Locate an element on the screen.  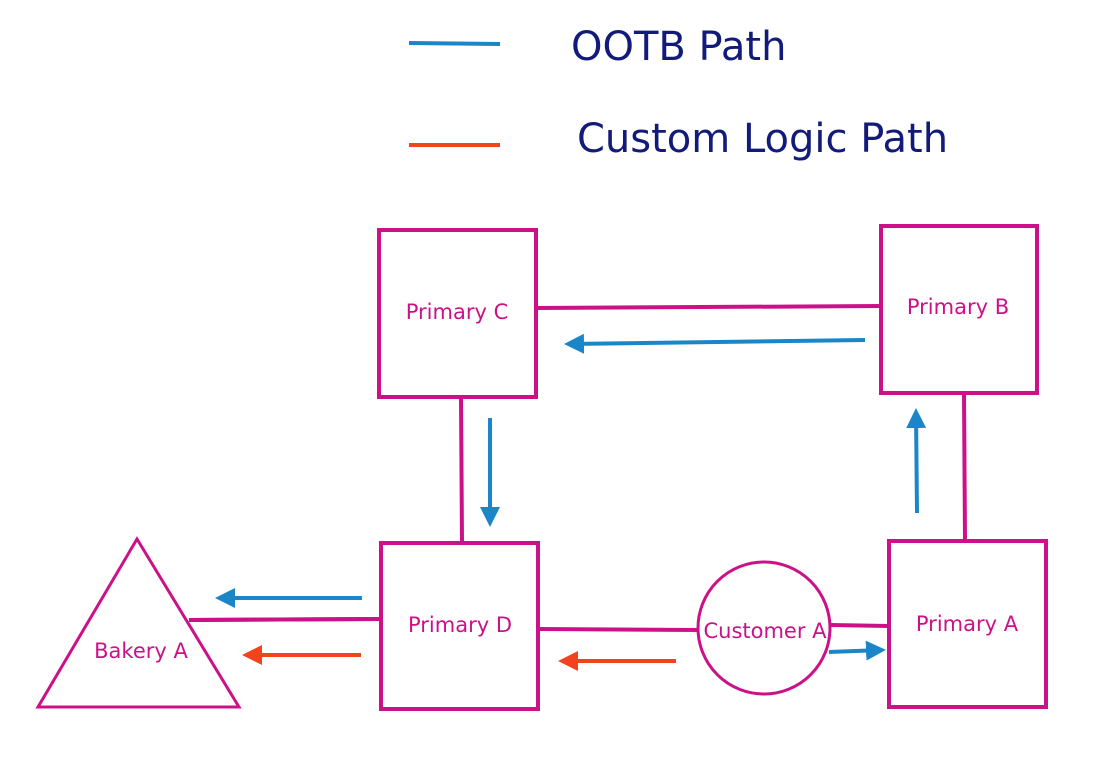
flow-arrow-ootb-b-to-c is located at coordinates (715, 343).